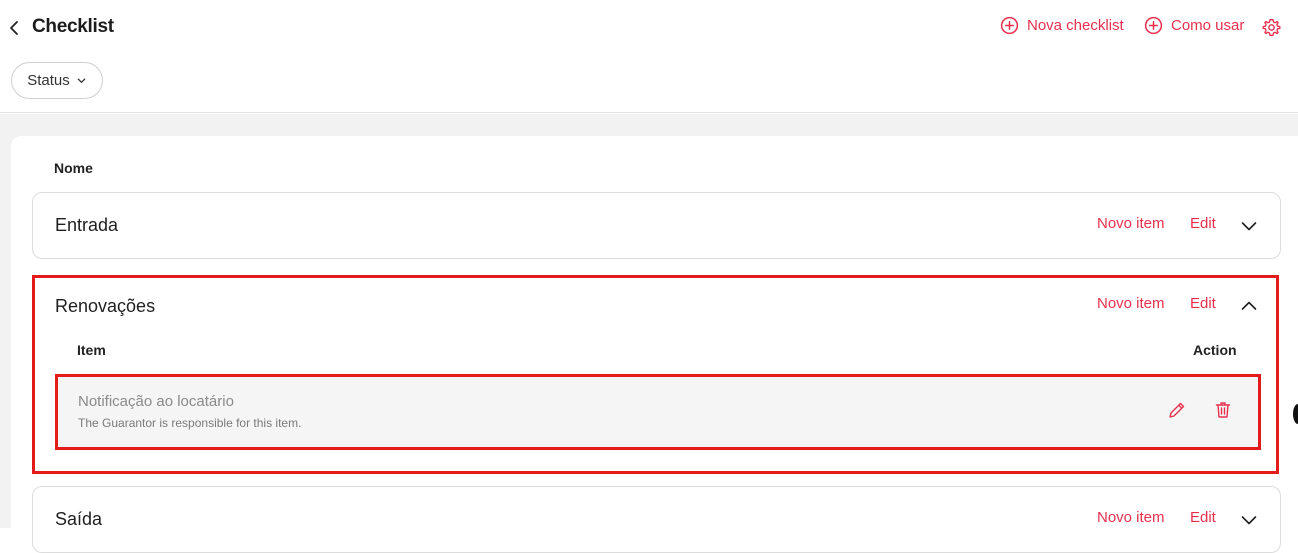 The width and height of the screenshot is (1298, 553). I want to click on como-usar-label: Como usar, so click(1208, 25).